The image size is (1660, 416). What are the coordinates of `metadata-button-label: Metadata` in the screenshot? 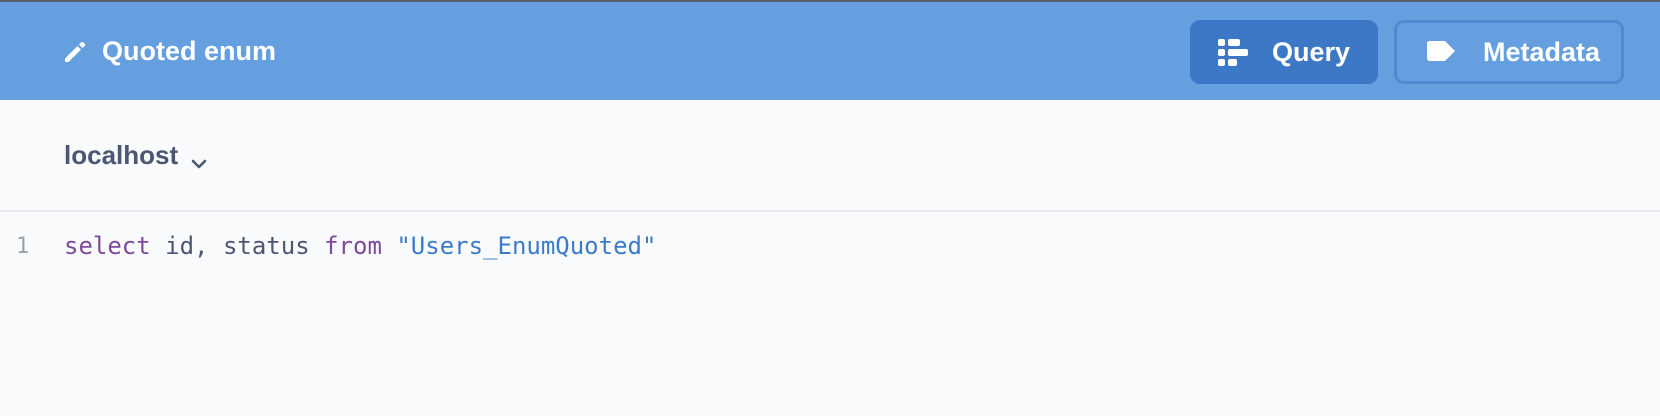 It's located at (1542, 51).